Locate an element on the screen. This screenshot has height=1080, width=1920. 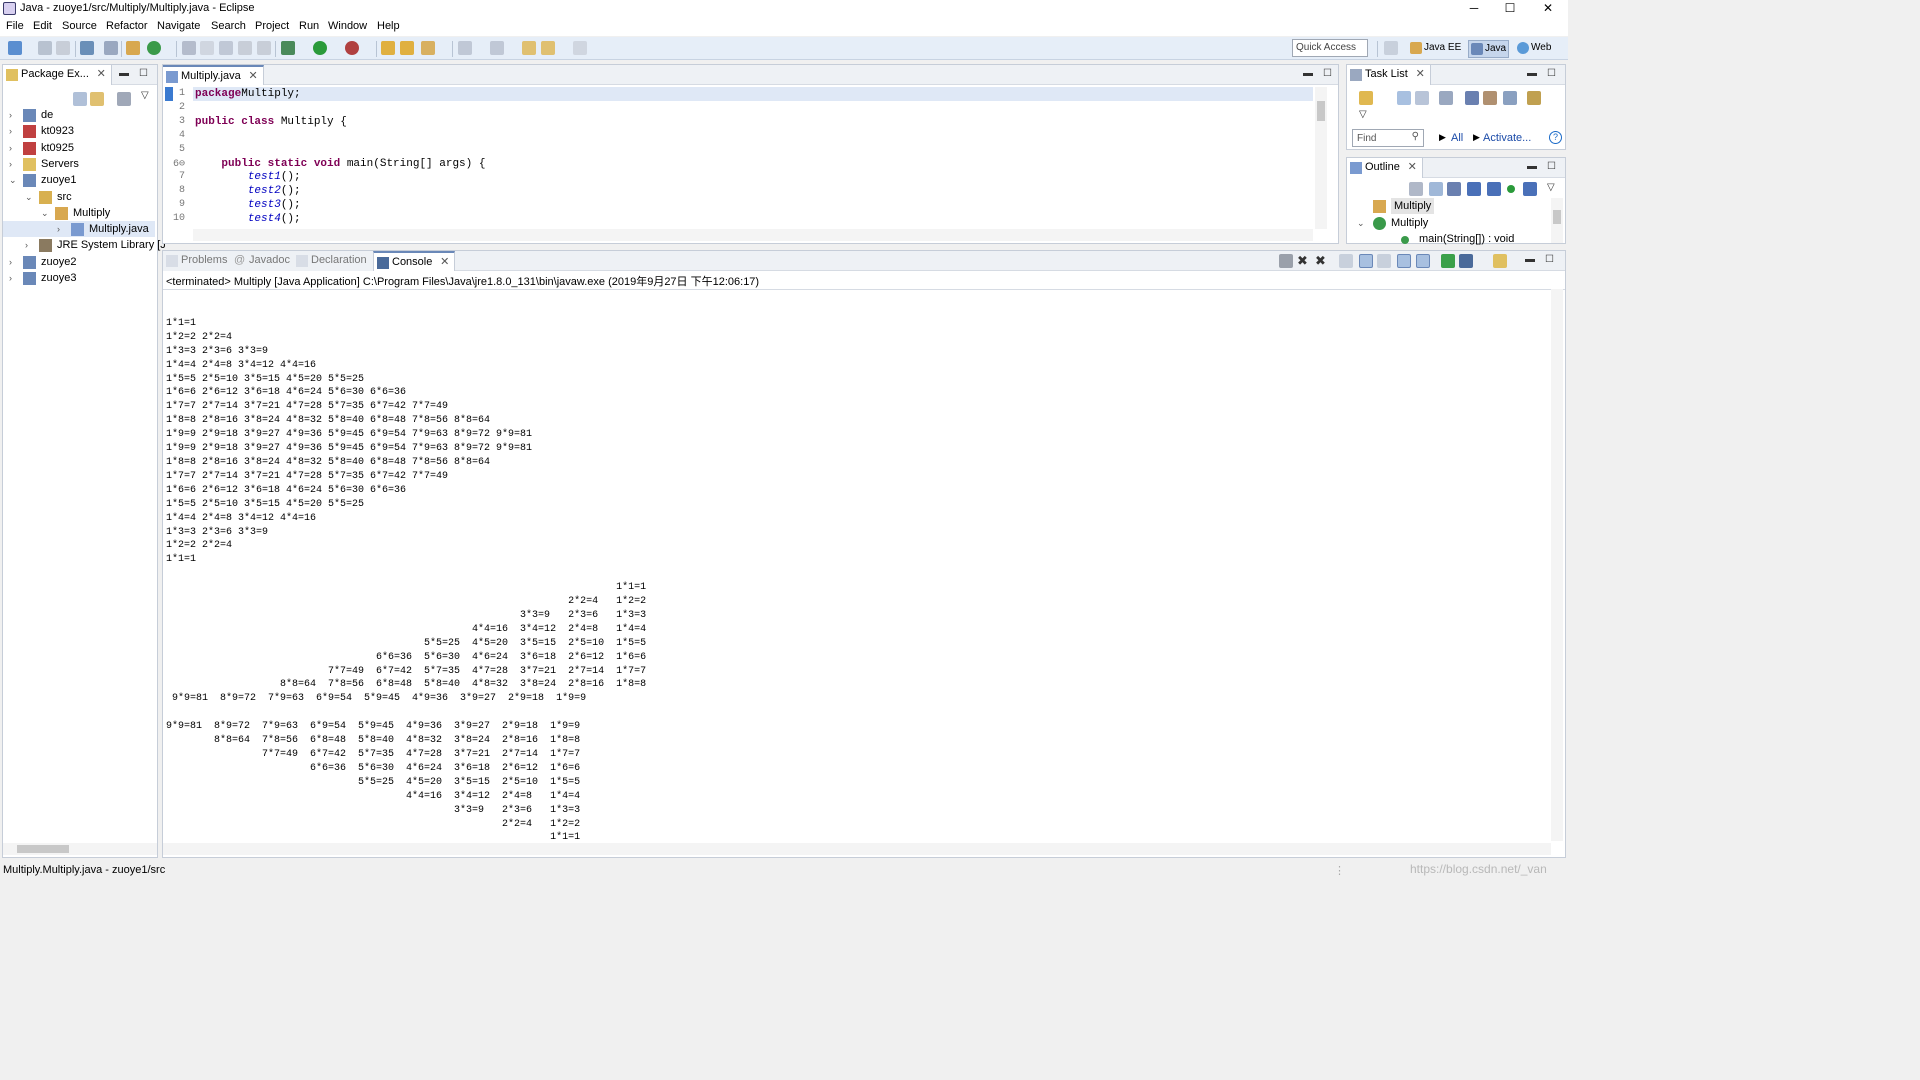
pin-icon is located at coordinates (245, 48).